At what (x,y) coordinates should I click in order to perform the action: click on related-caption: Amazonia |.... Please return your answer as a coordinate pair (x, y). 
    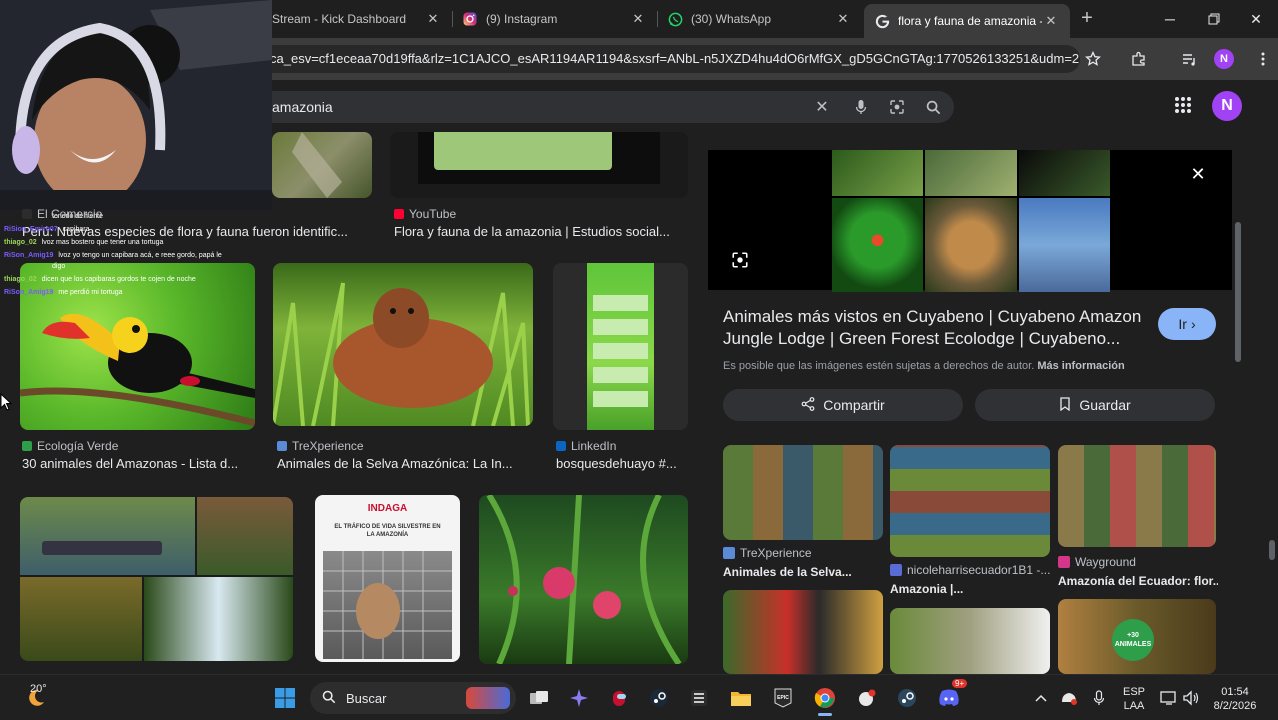
    Looking at the image, I should click on (970, 589).